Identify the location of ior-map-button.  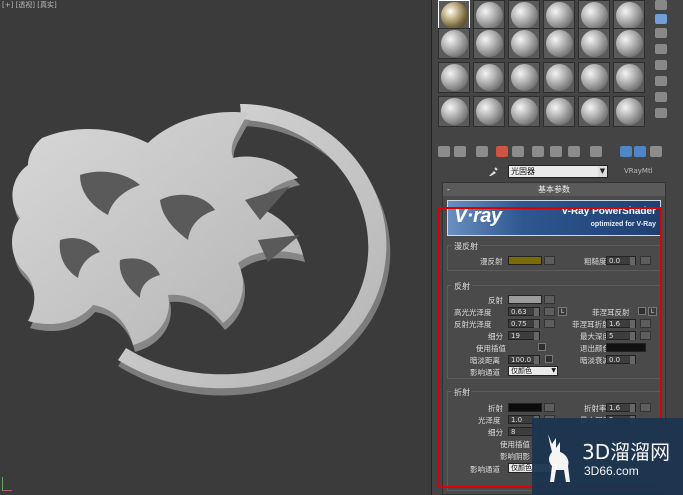
(645, 407).